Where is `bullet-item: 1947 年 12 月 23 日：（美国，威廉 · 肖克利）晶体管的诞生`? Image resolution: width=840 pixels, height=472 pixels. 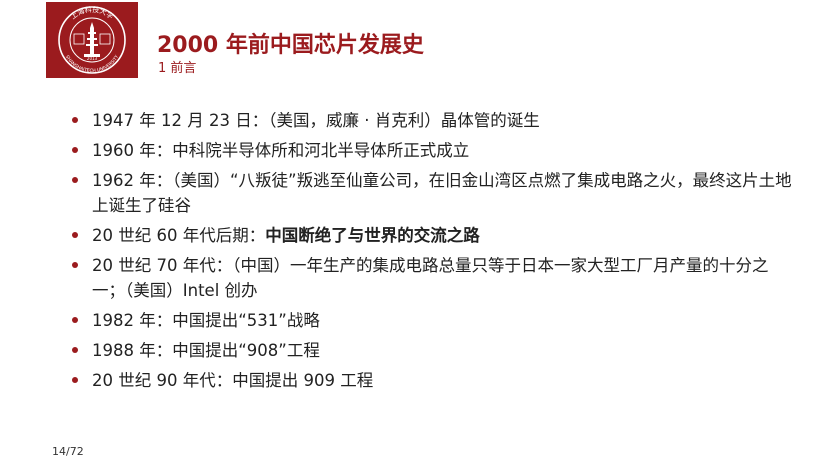
bullet-item: 1947 年 12 月 23 日：（美国，威廉 · 肖克利）晶体管的诞生 is located at coordinates (432, 120).